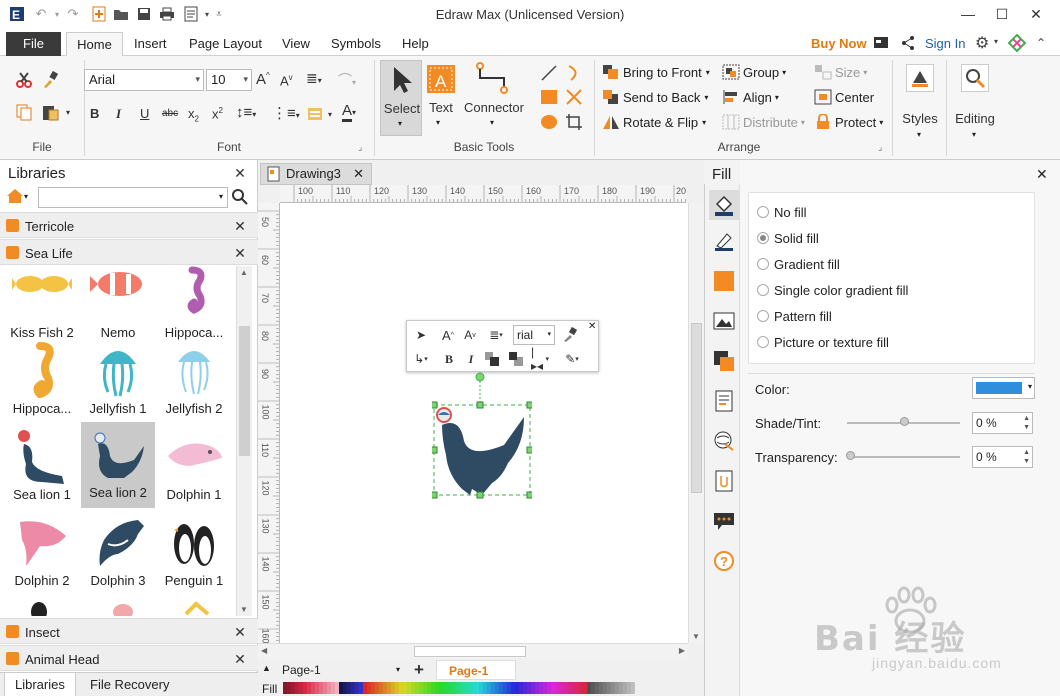 The width and height of the screenshot is (1060, 696). What do you see at coordinates (358, 174) in the screenshot?
I see `close-document-icon: ✕` at bounding box center [358, 174].